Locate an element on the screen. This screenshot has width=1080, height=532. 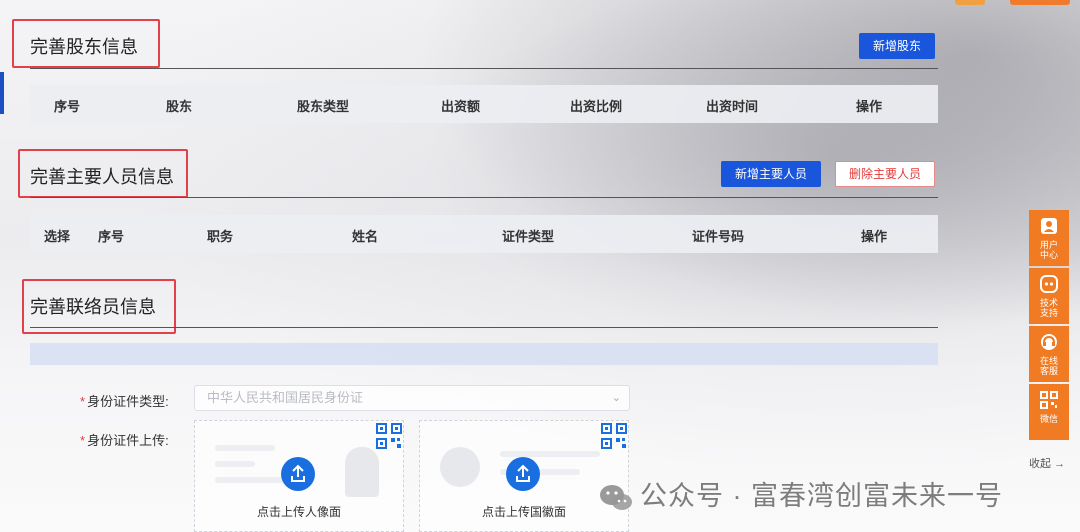
form-header-bar is located at coordinates (484, 354).